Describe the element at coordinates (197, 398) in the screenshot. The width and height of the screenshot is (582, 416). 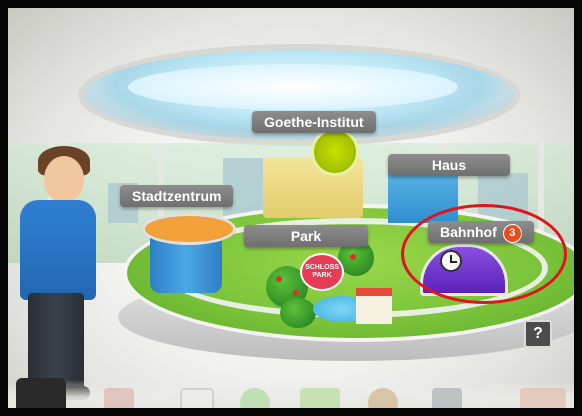
I see `phone-icon` at that location.